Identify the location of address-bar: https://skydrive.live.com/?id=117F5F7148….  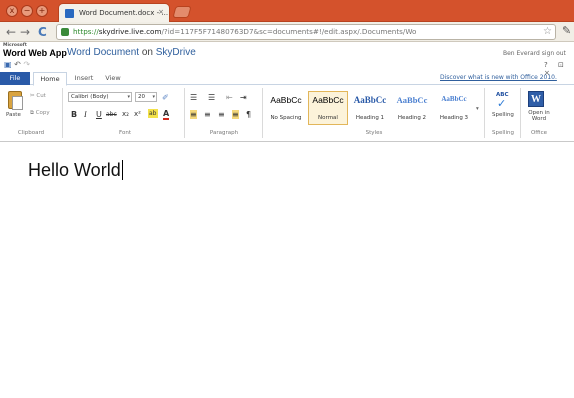
(306, 32).